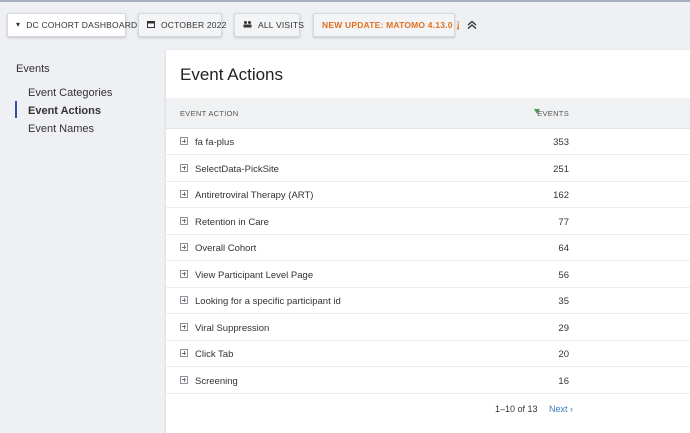  What do you see at coordinates (70, 93) in the screenshot?
I see `sidebar-item-event-categories: Event Categories` at bounding box center [70, 93].